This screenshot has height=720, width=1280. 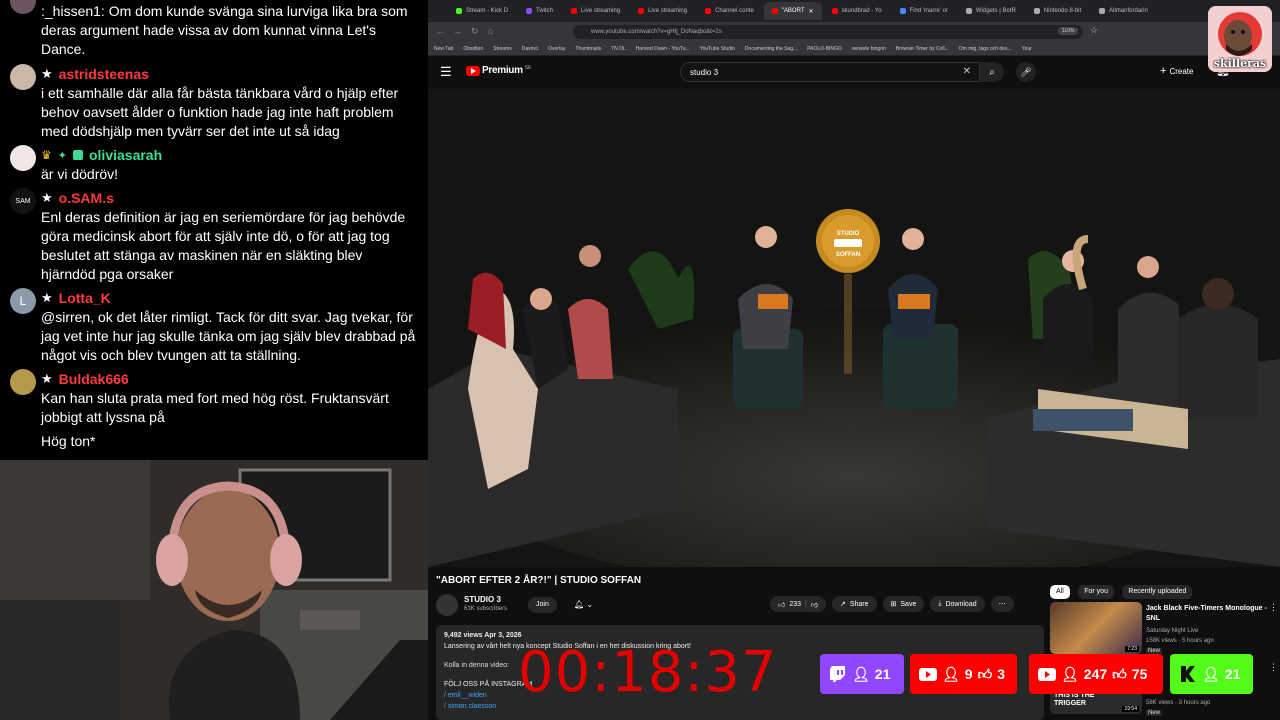 I want to click on close-icon: ✕, so click(x=811, y=11).